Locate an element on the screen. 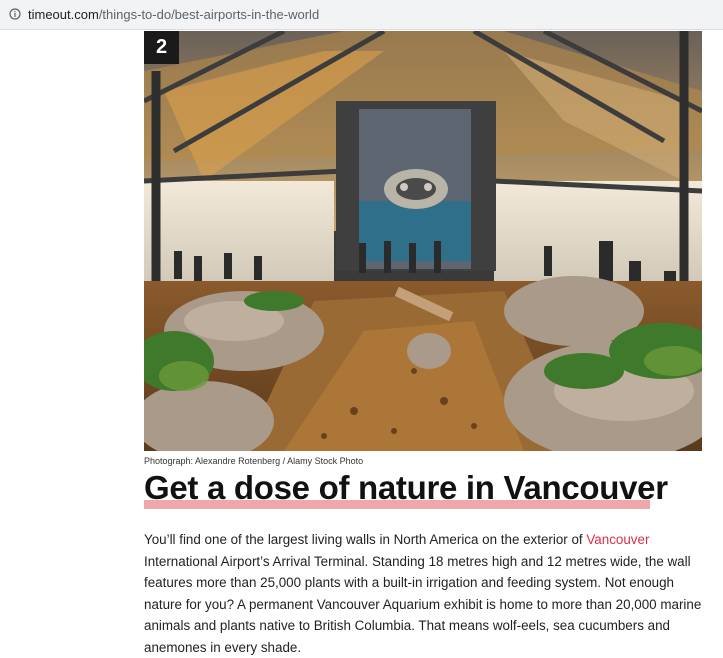 The image size is (723, 658). url-host: timeout.com is located at coordinates (63, 14).